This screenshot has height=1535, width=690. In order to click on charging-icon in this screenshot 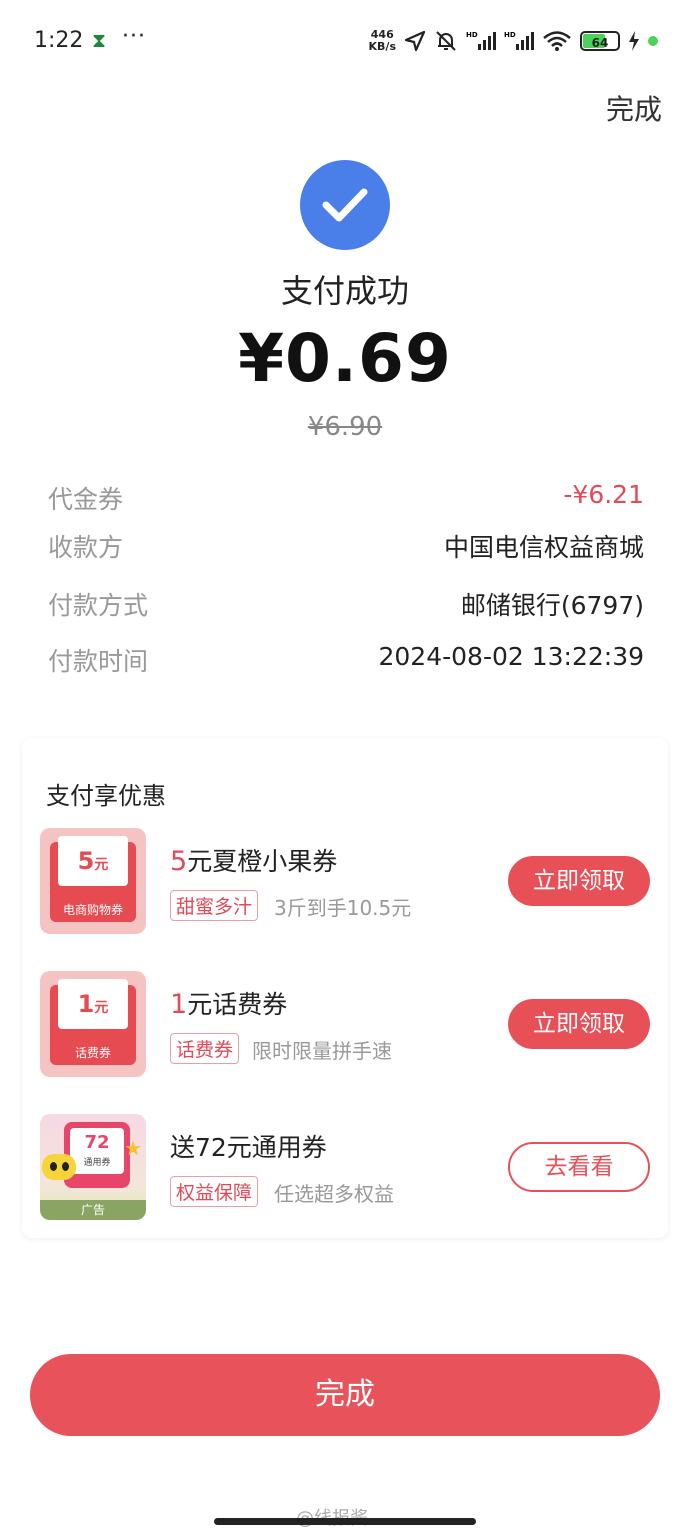, I will do `click(634, 41)`.